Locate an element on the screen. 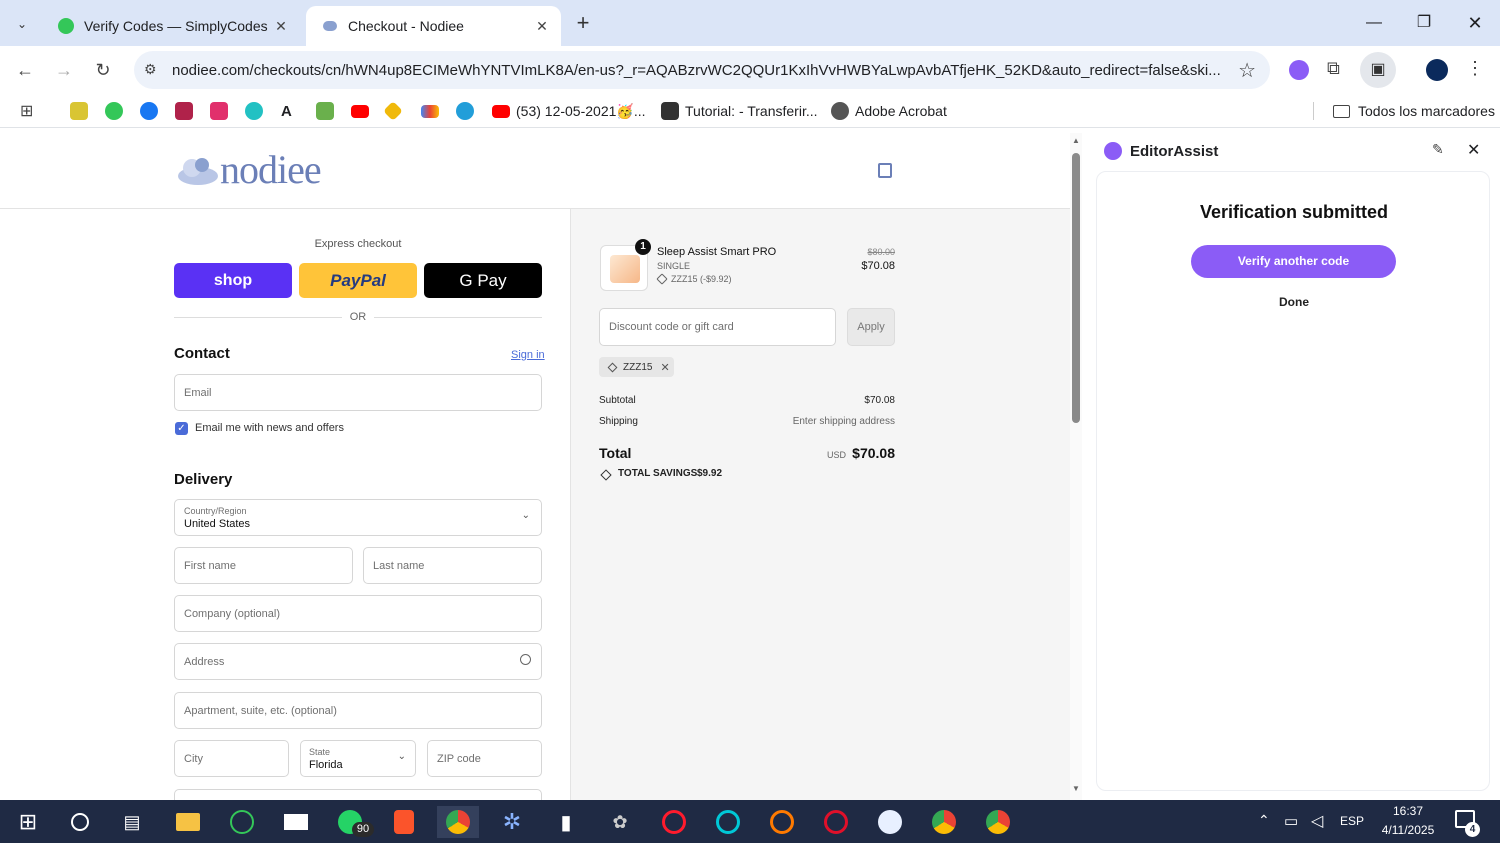 This screenshot has height=843, width=1500. phone-field is located at coordinates (358, 794).